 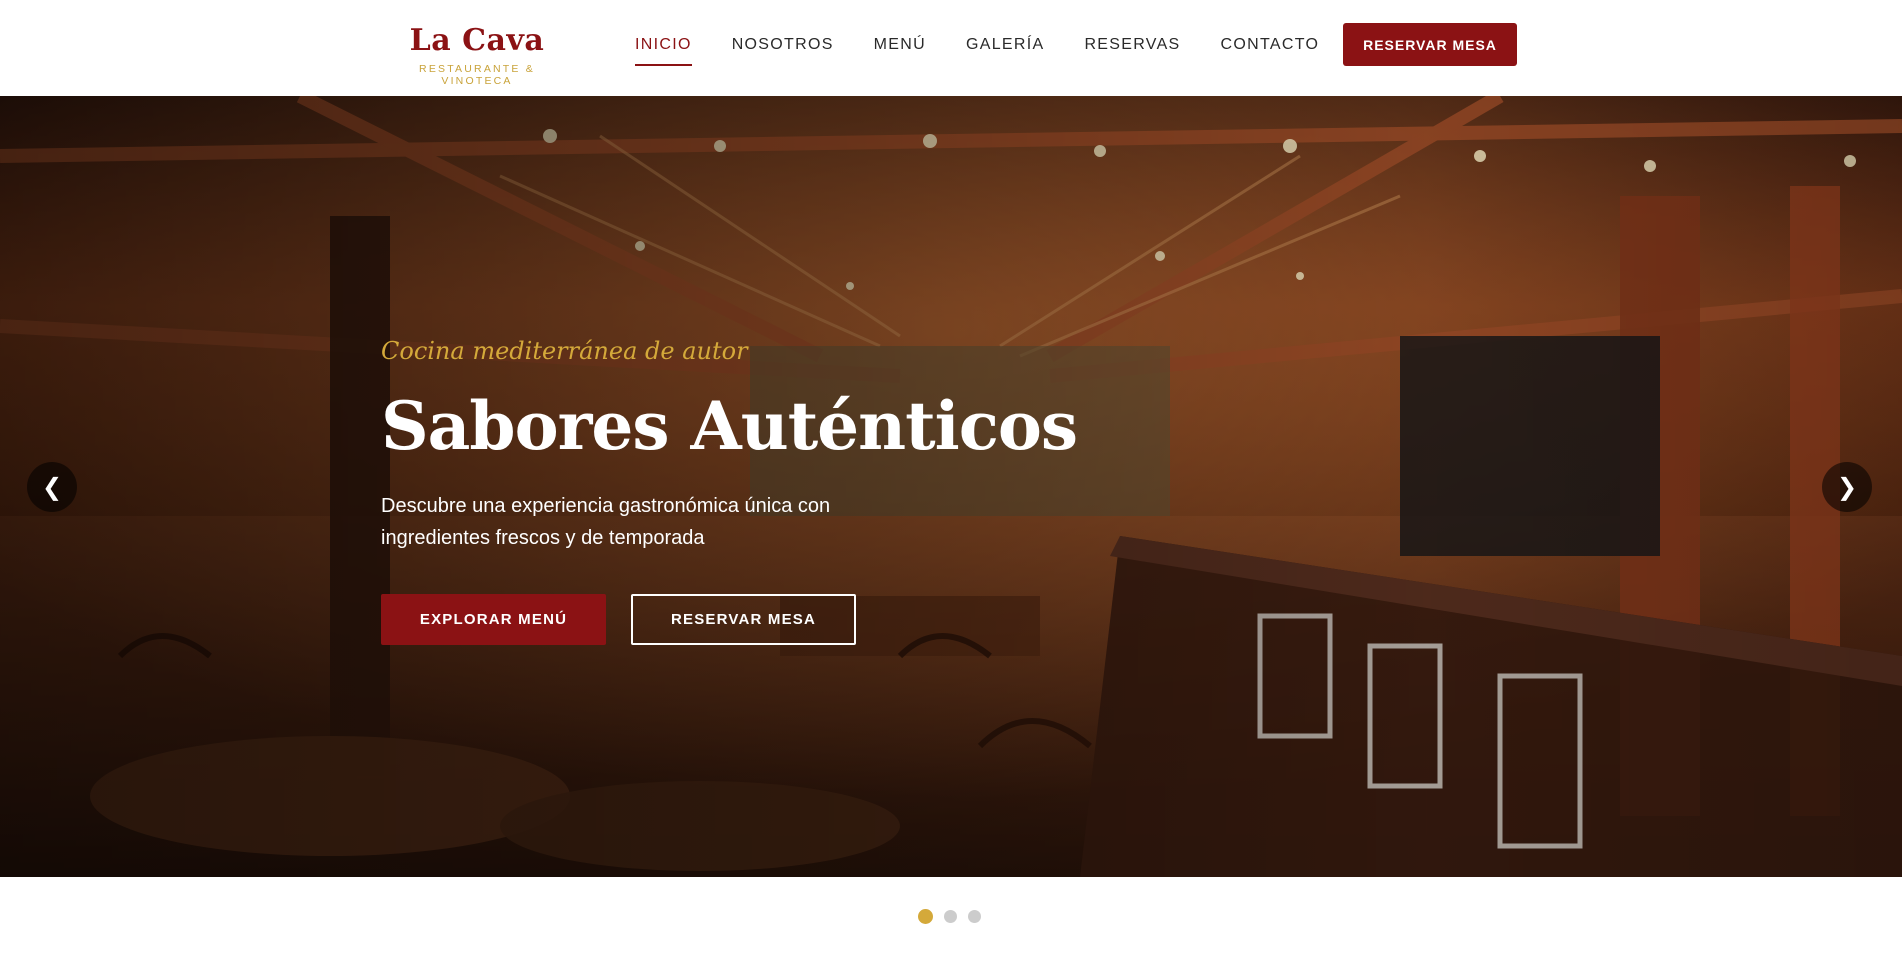 I want to click on chevron-left-icon: ❮, so click(x=52, y=487).